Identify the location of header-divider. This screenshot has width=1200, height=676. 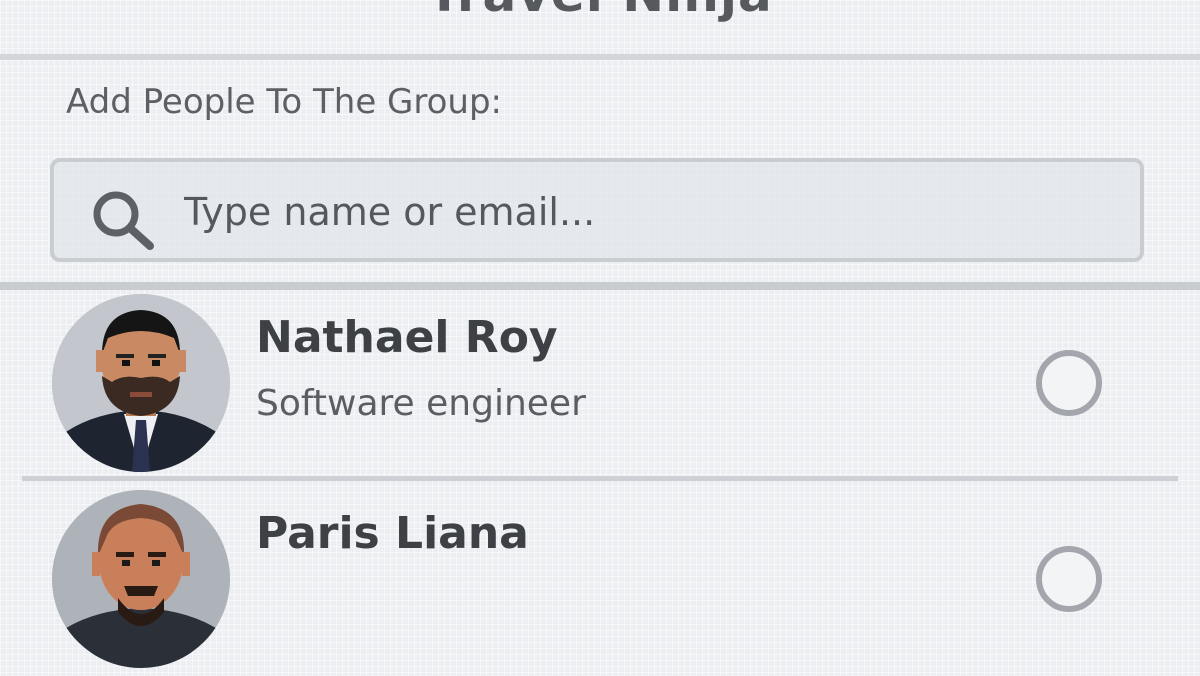
(600, 57).